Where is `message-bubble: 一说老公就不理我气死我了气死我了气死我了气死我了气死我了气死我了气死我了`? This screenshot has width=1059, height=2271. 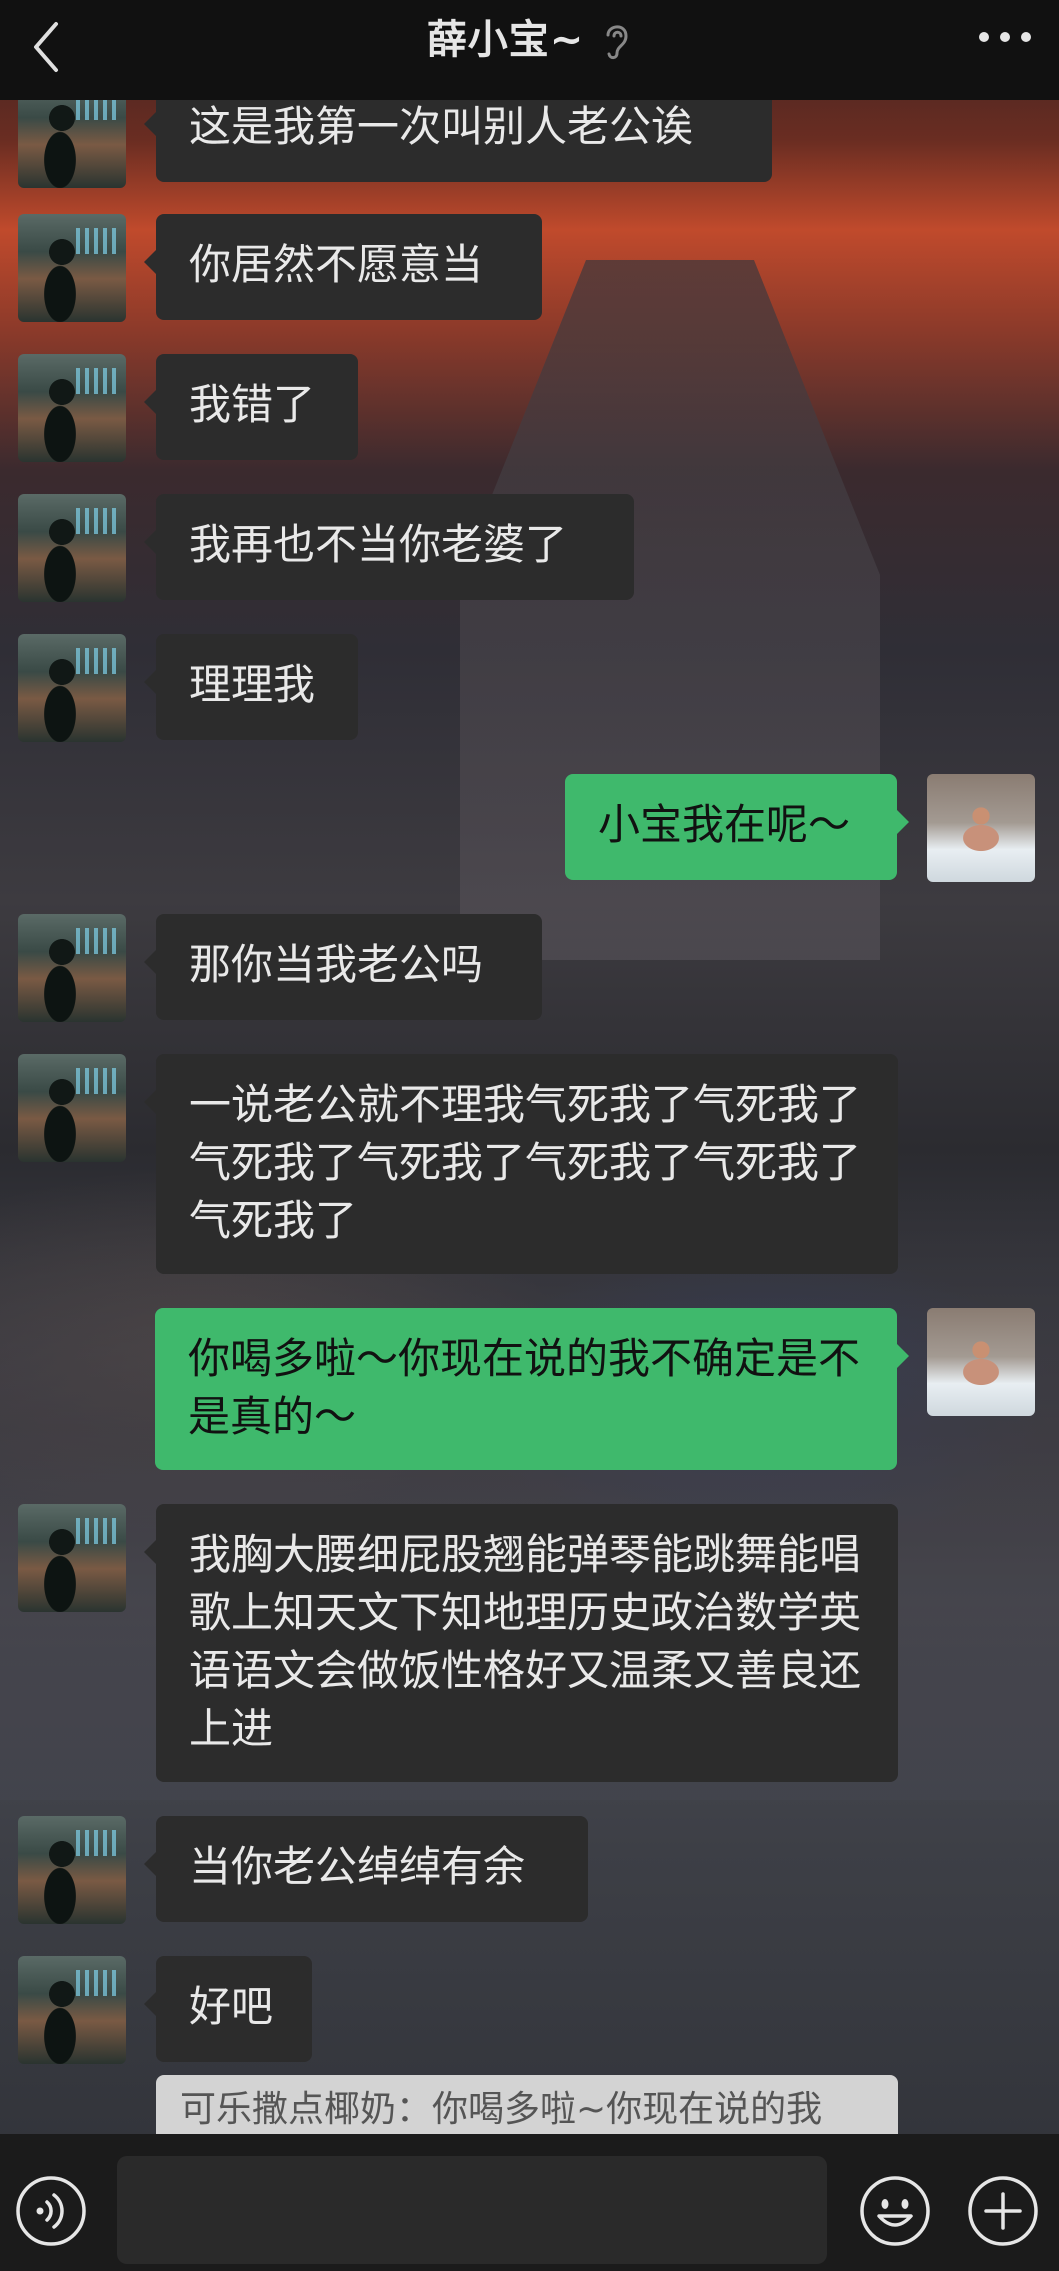 message-bubble: 一说老公就不理我气死我了气死我了气死我了气死我了气死我了气死我了气死我了 is located at coordinates (521, 1164).